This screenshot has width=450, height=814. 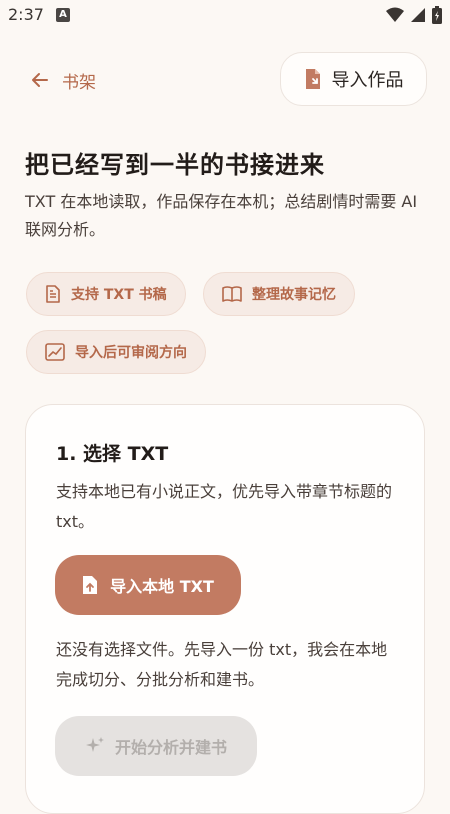 I want to click on feature-chip-review: 导入后可审阅方向, so click(x=116, y=352).